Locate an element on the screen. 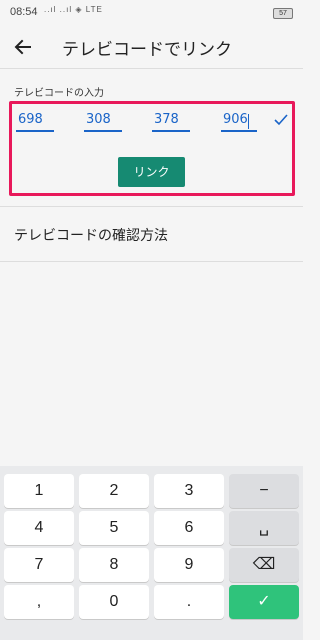 The height and width of the screenshot is (640, 320). key-period: . is located at coordinates (189, 602).